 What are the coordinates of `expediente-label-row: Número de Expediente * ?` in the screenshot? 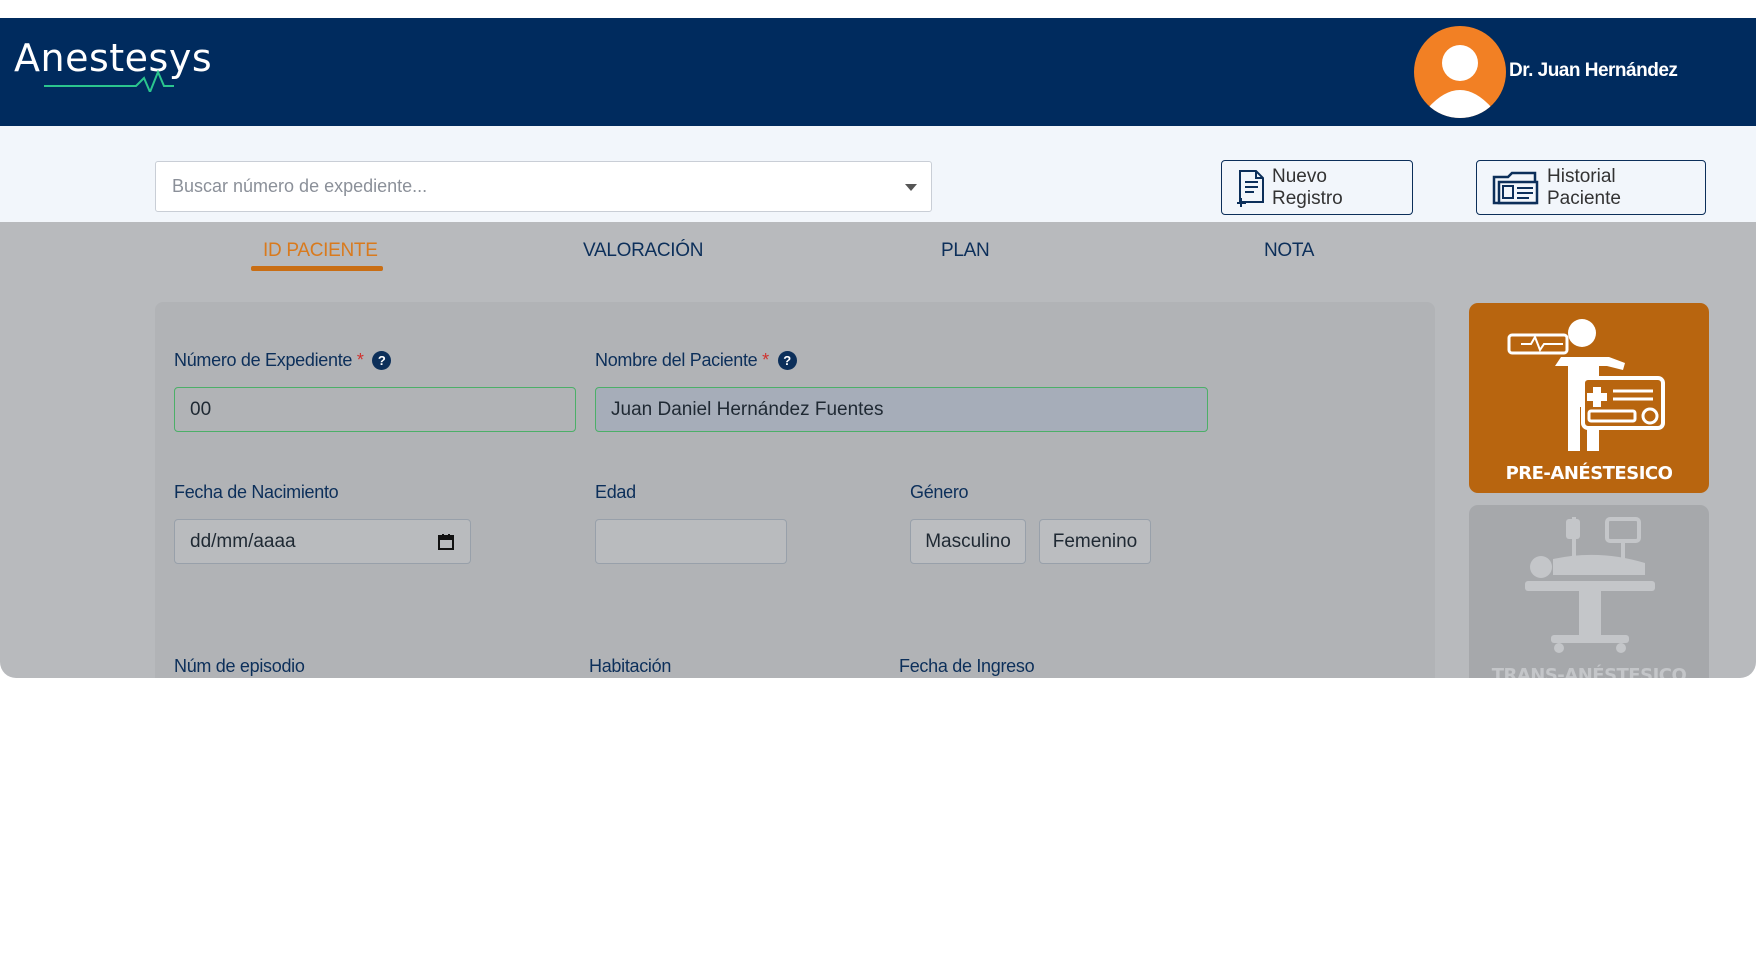 It's located at (283, 360).